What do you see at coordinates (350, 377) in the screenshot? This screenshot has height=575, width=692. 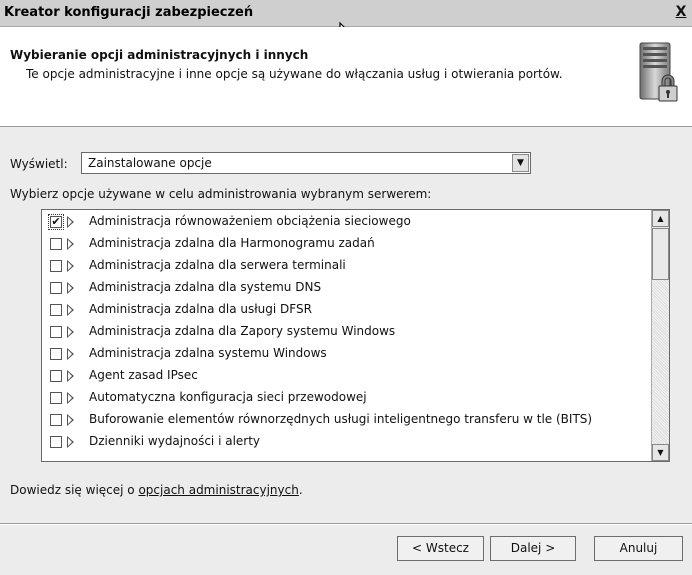 I see `list-item: Agent zasad IPsec` at bounding box center [350, 377].